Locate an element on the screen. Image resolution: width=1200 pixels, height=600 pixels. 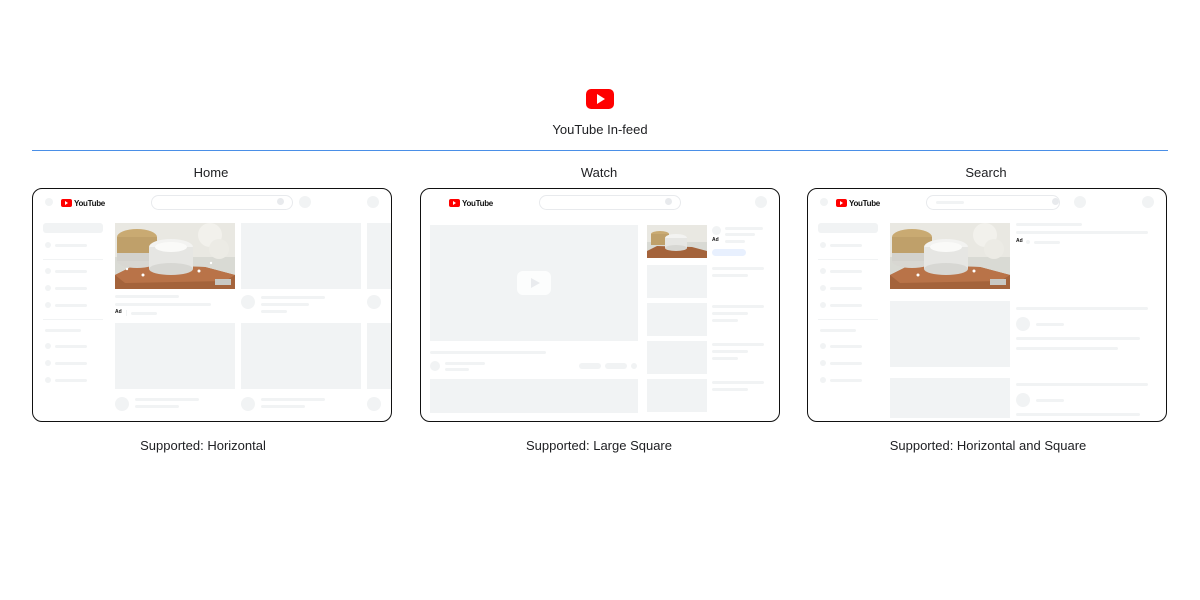
youtube-logo-text: YouTube is located at coordinates (477, 203).